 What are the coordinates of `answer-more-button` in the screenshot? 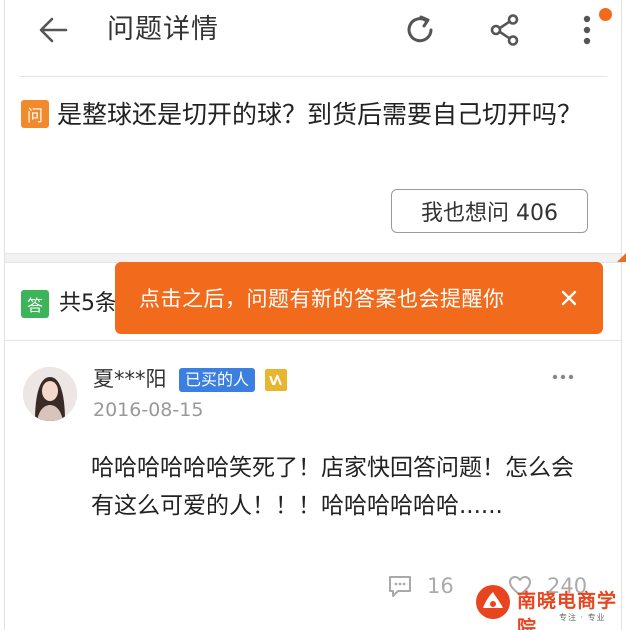 It's located at (563, 377).